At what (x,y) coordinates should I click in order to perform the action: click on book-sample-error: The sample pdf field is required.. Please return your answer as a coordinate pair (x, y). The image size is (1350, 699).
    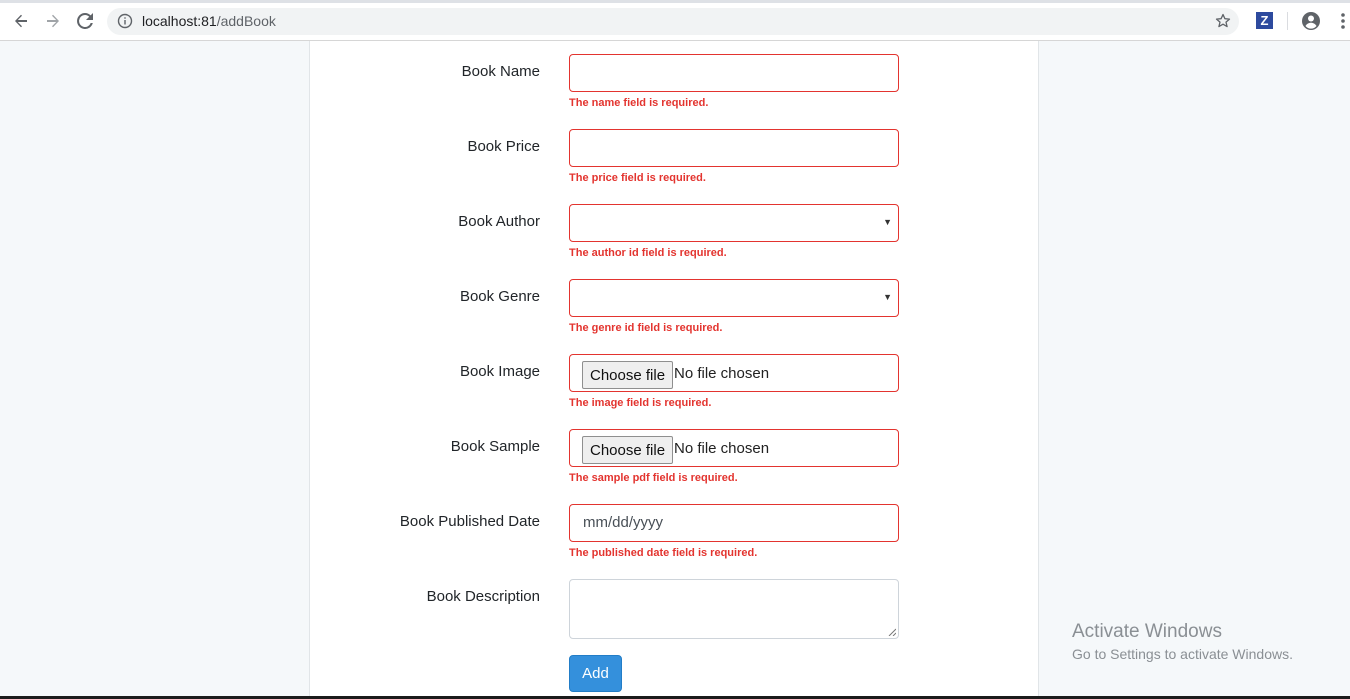
    Looking at the image, I should click on (653, 478).